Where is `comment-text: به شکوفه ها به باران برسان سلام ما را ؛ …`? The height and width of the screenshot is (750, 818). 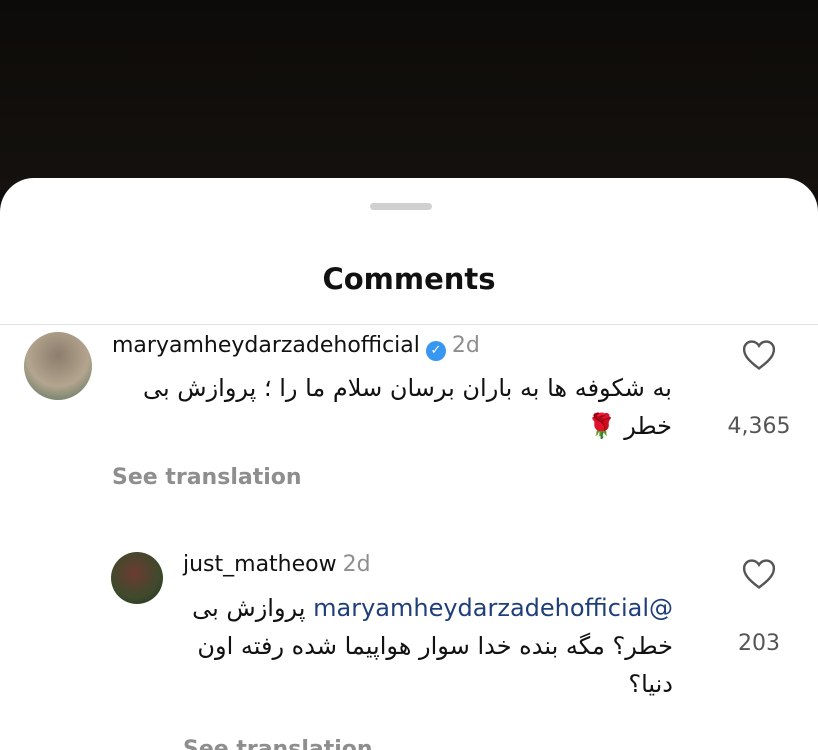 comment-text: به شکوفه ها به باران برسان سلام ما را ؛ … is located at coordinates (392, 407).